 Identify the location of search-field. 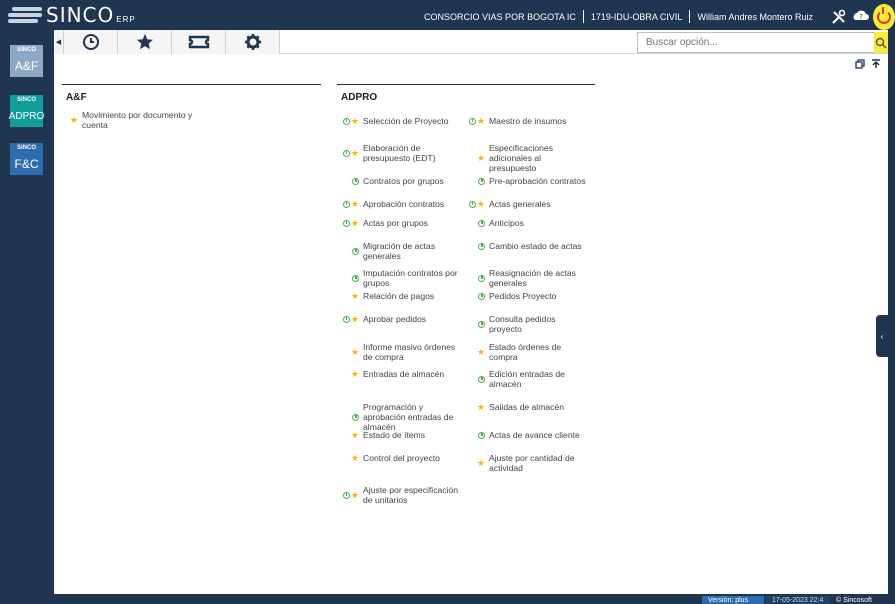
(756, 42).